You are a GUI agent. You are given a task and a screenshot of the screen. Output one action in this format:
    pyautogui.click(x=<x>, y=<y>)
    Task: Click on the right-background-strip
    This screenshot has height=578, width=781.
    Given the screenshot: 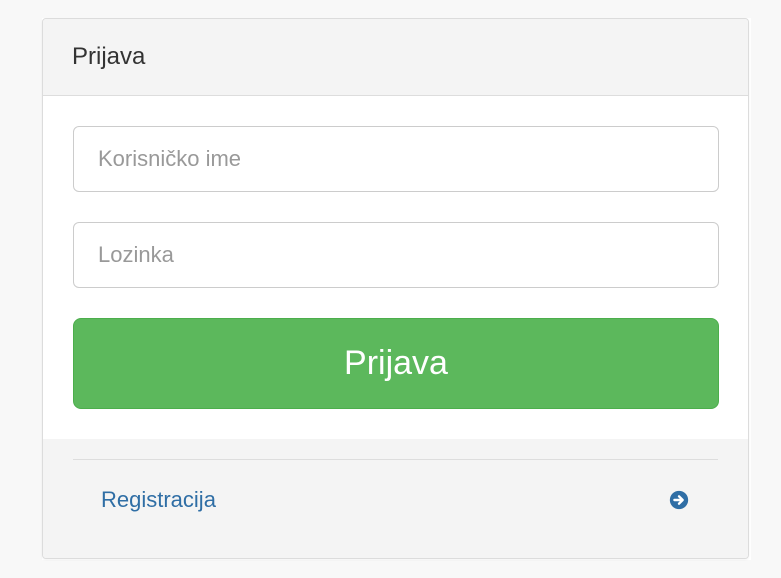 What is the action you would take?
    pyautogui.click(x=766, y=289)
    